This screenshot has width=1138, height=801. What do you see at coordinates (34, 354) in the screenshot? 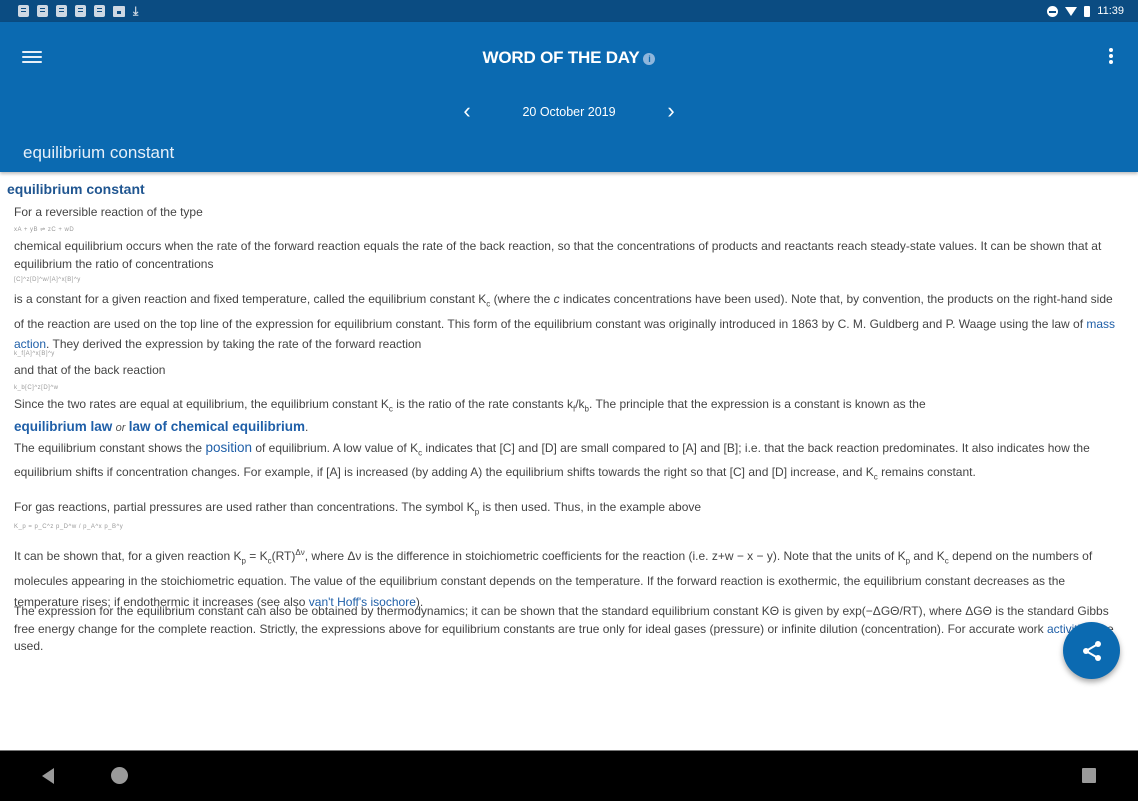
I see `equation-image: k_f[A]^x[B]^y` at bounding box center [34, 354].